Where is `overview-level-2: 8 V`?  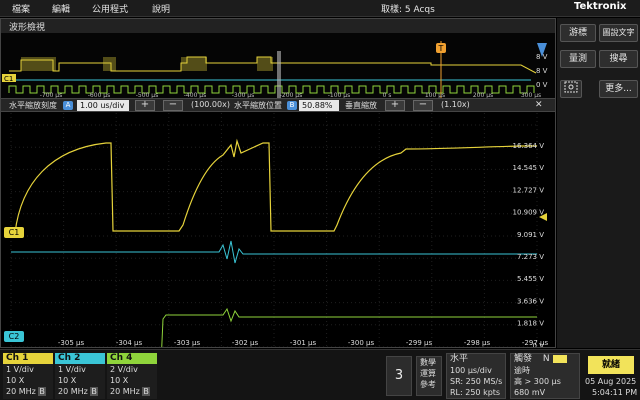
overview-level-2: 8 V is located at coordinates (542, 71).